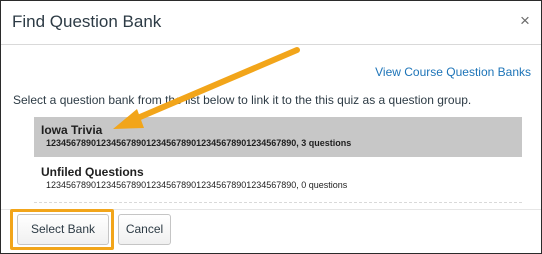 This screenshot has width=542, height=254. Describe the element at coordinates (525, 21) in the screenshot. I see `close-icon: ×` at that location.